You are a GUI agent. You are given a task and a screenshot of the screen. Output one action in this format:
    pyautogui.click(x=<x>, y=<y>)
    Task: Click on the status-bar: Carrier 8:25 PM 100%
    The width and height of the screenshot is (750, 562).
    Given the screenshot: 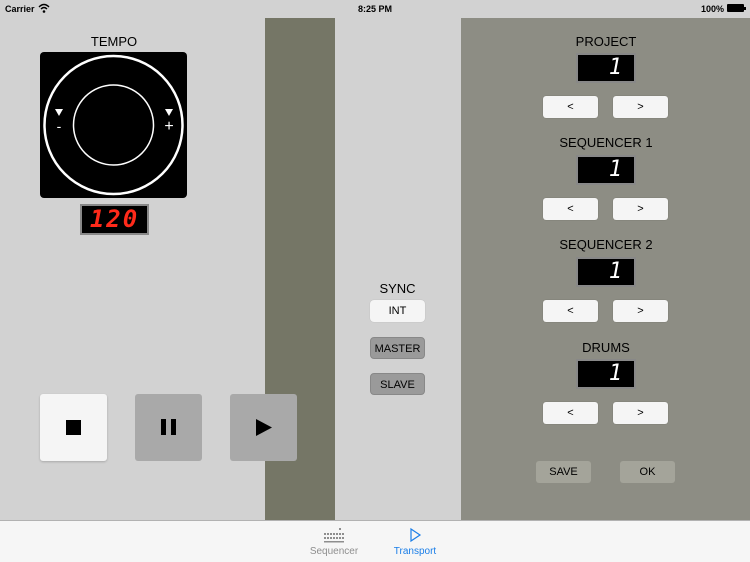 What is the action you would take?
    pyautogui.click(x=375, y=9)
    